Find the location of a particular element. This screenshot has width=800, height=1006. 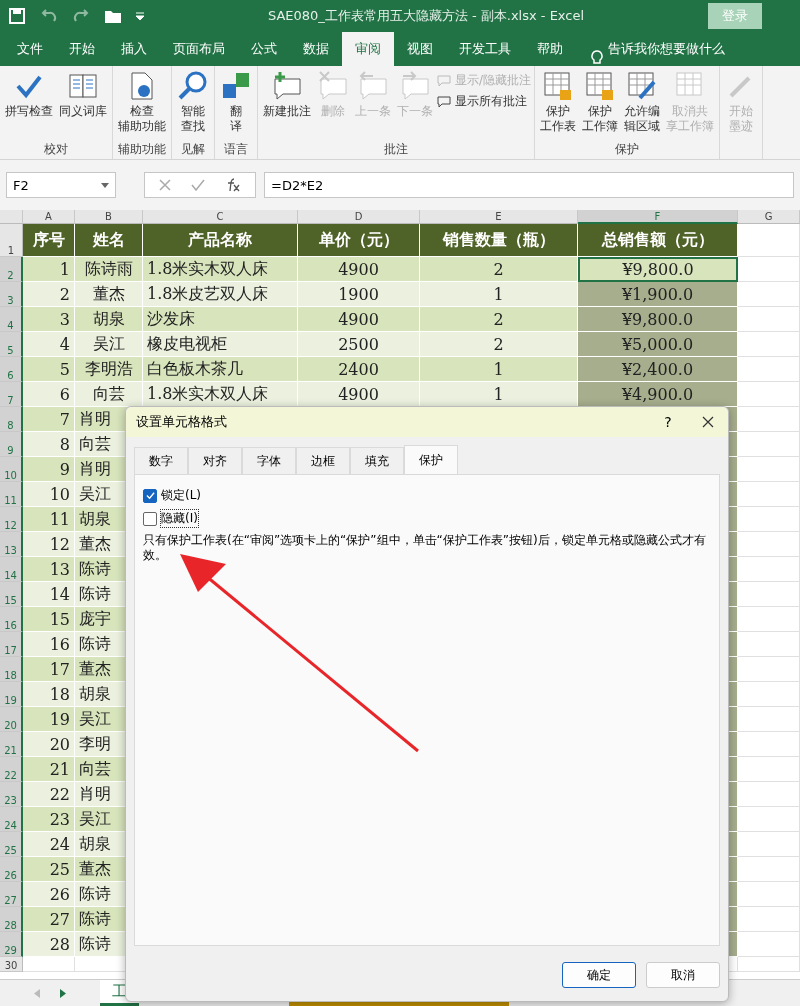

ribbon-tab: 视图 is located at coordinates (420, 49).